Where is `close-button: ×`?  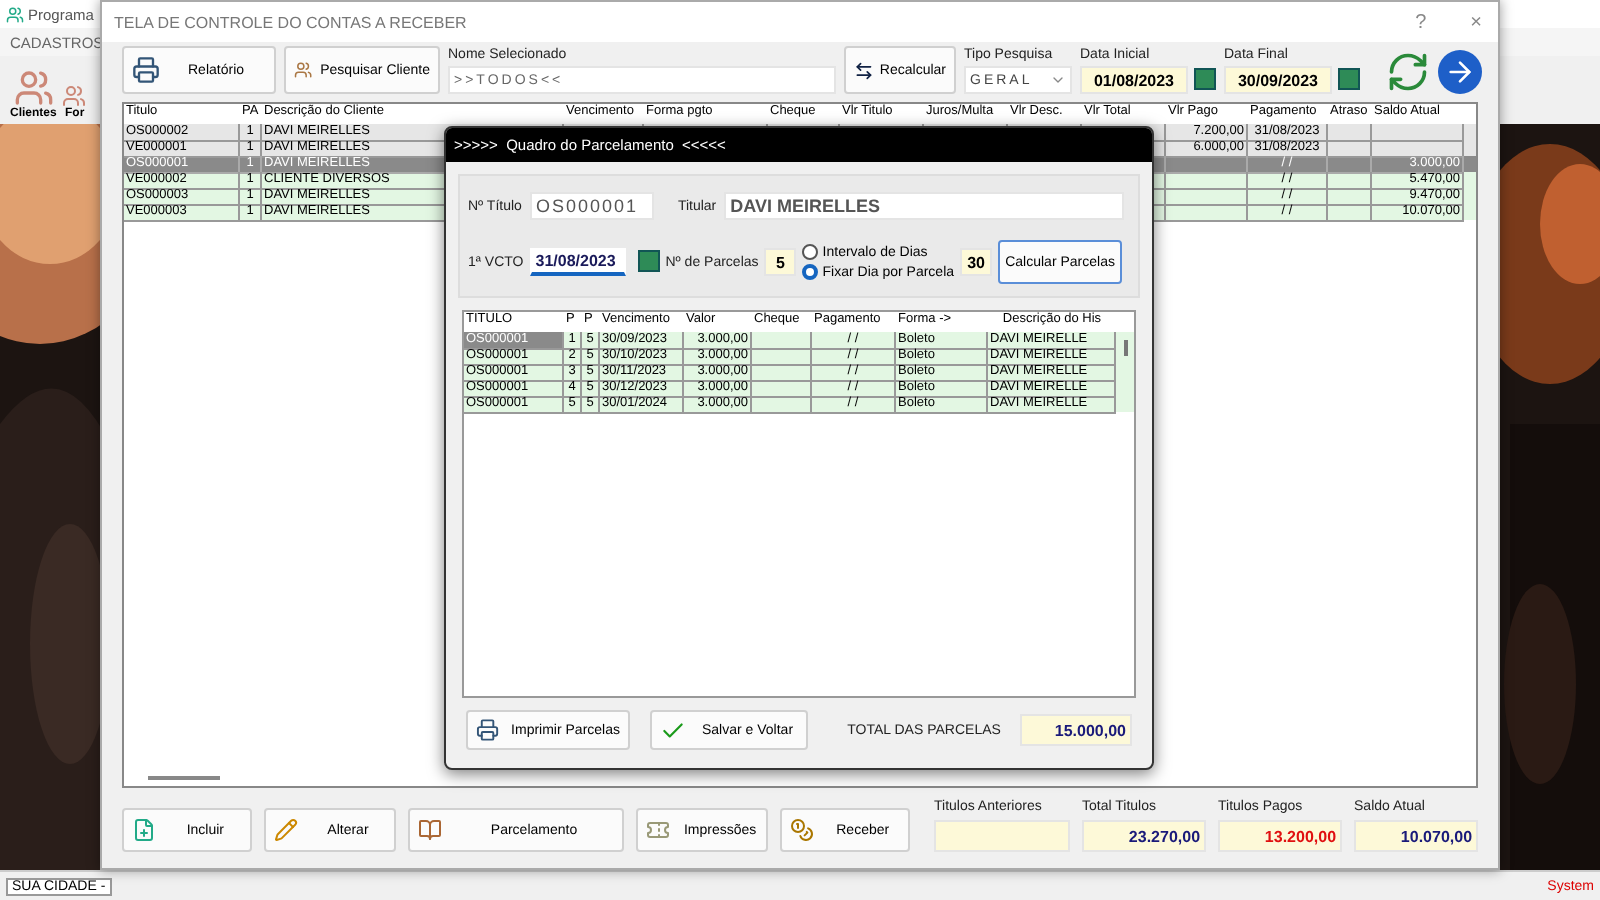 close-button: × is located at coordinates (1476, 22).